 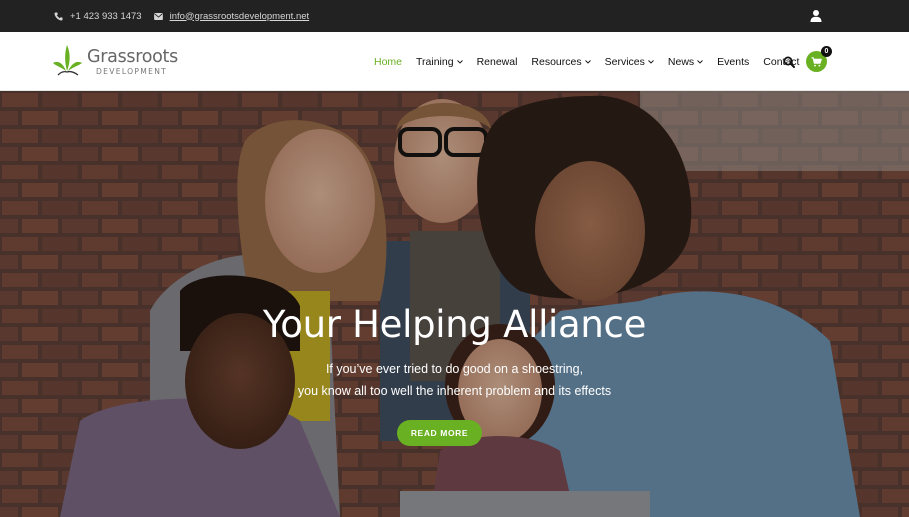 What do you see at coordinates (435, 61) in the screenshot?
I see `nav-label: Training` at bounding box center [435, 61].